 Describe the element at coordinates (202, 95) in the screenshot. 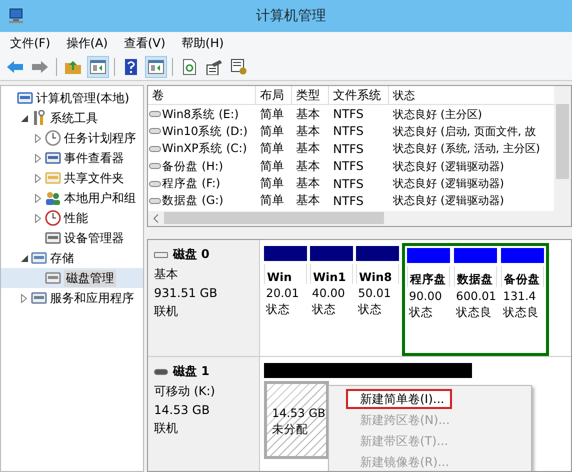

I see `column-header: 卷` at that location.